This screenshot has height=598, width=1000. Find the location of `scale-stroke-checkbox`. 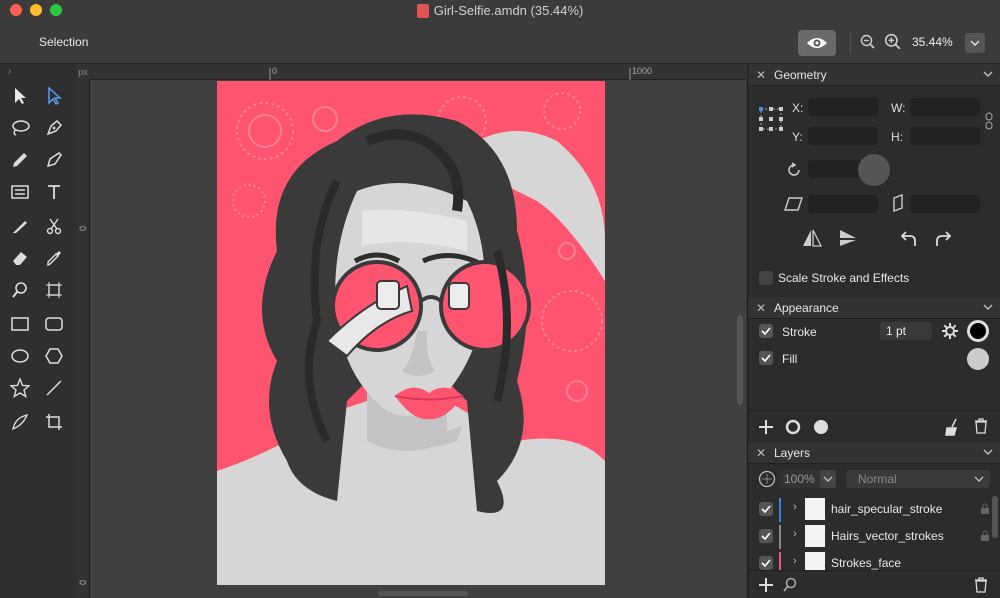

scale-stroke-checkbox is located at coordinates (766, 278).